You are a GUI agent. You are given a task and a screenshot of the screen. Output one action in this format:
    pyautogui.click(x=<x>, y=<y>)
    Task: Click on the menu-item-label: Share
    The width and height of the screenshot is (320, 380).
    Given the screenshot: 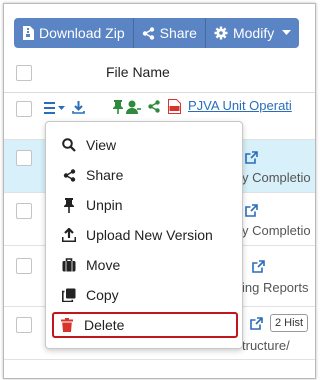 What is the action you would take?
    pyautogui.click(x=105, y=175)
    